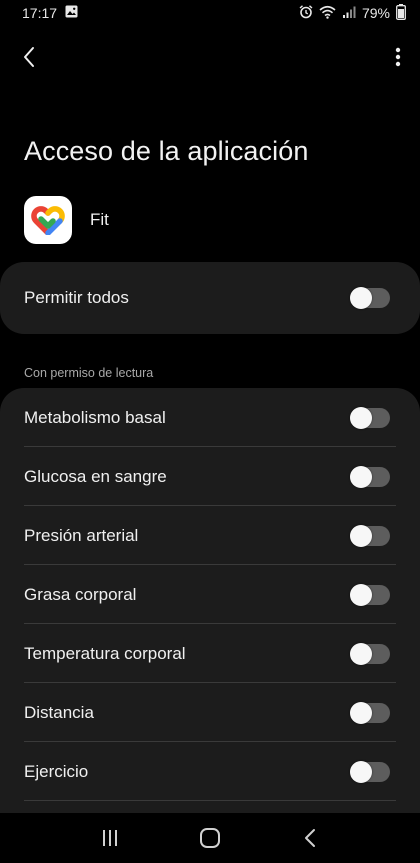  I want to click on recent-apps-icon, so click(110, 838).